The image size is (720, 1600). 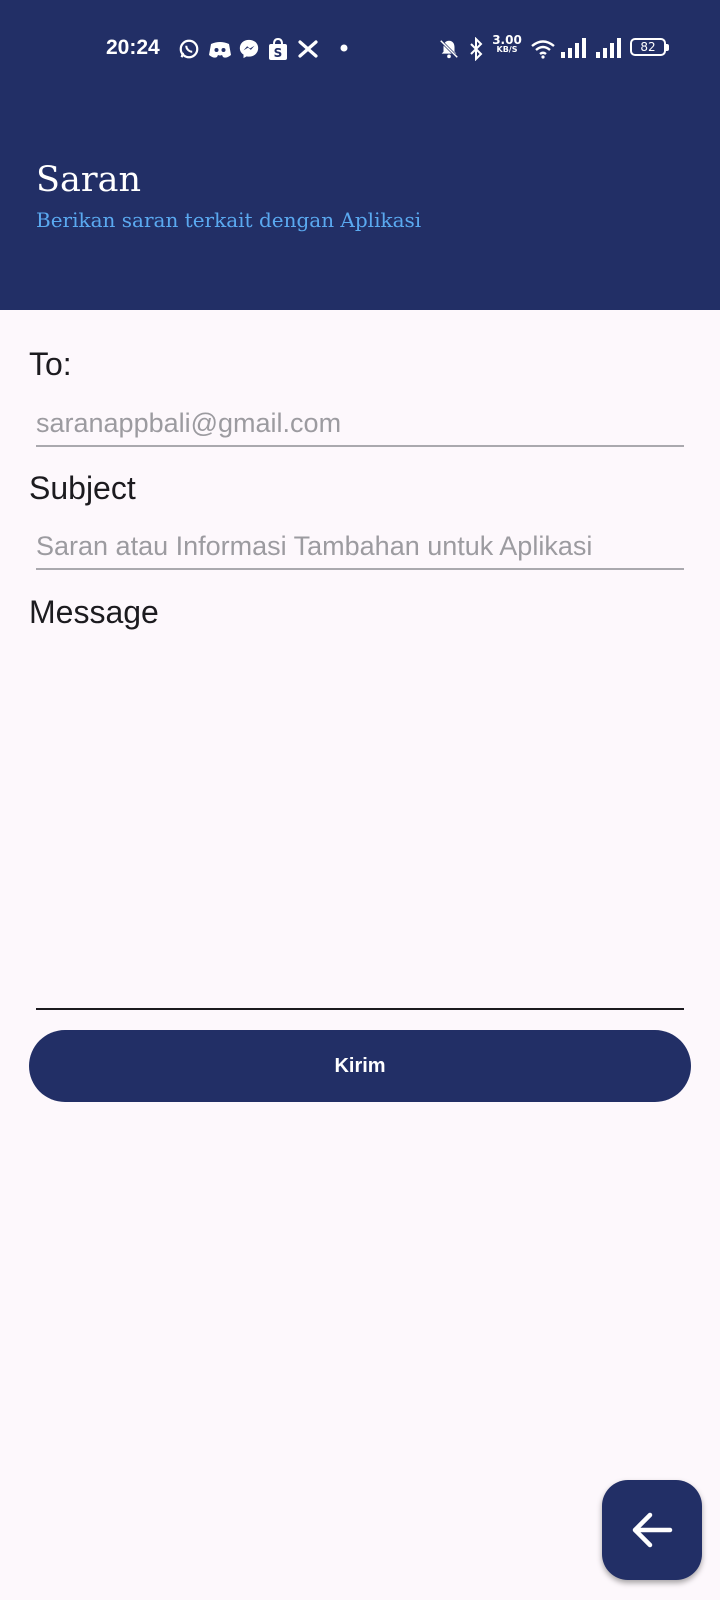 I want to click on battery-icon: 82, so click(x=649, y=47).